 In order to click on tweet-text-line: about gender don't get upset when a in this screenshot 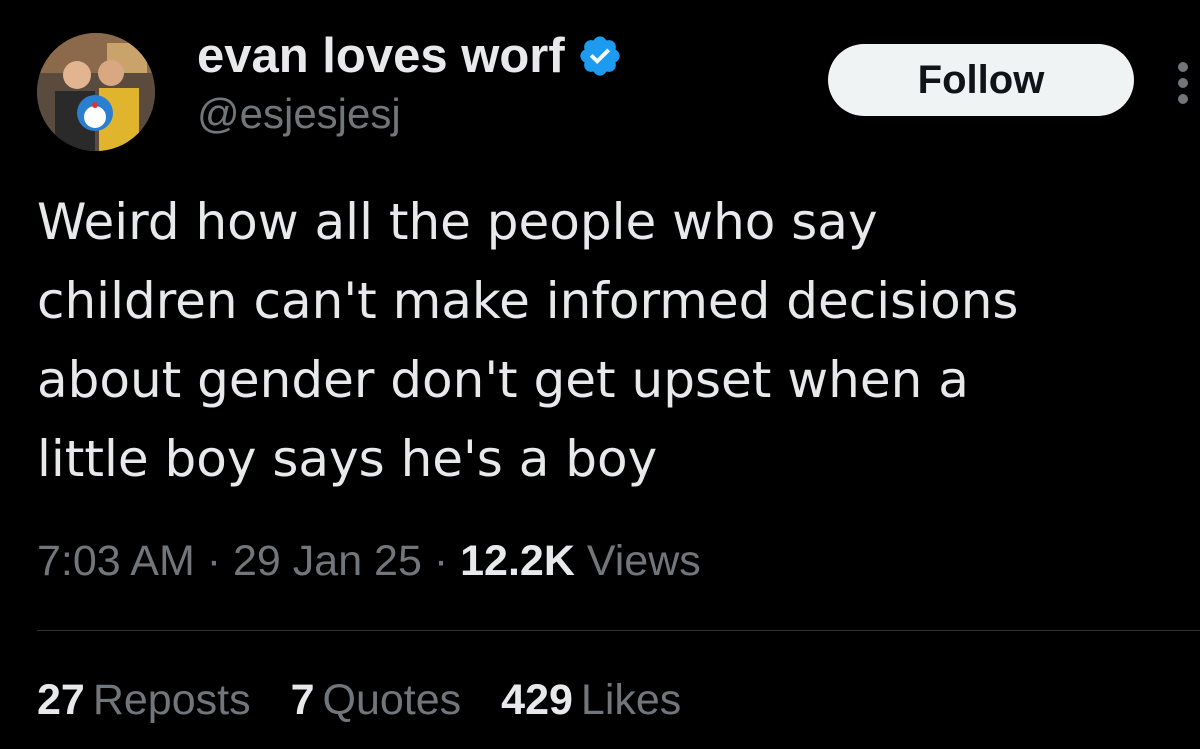, I will do `click(503, 380)`.